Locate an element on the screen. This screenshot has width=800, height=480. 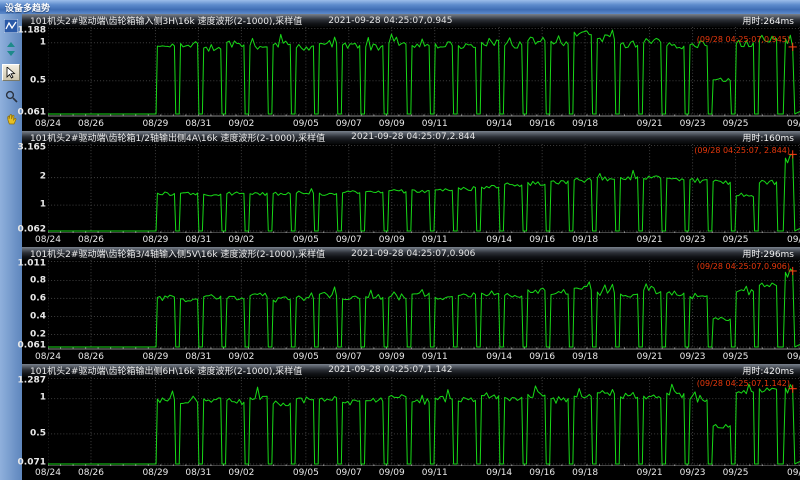
cursor-annotation: (09/28 04:25:07,1.142) is located at coordinates (743, 383).